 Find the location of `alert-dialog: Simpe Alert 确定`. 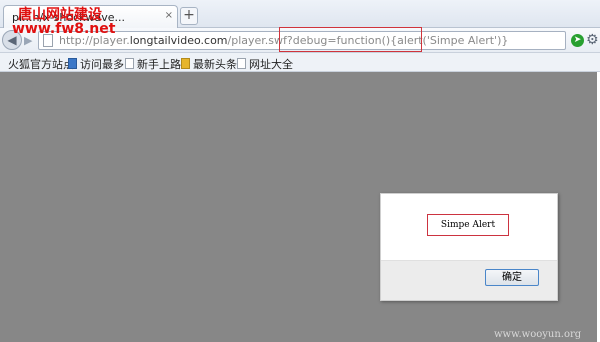

alert-dialog: Simpe Alert 确定 is located at coordinates (469, 247).